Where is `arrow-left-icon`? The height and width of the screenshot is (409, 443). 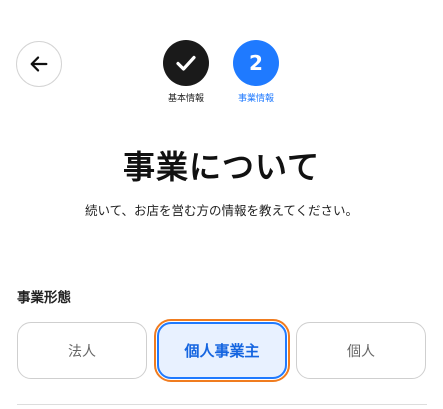 arrow-left-icon is located at coordinates (39, 64).